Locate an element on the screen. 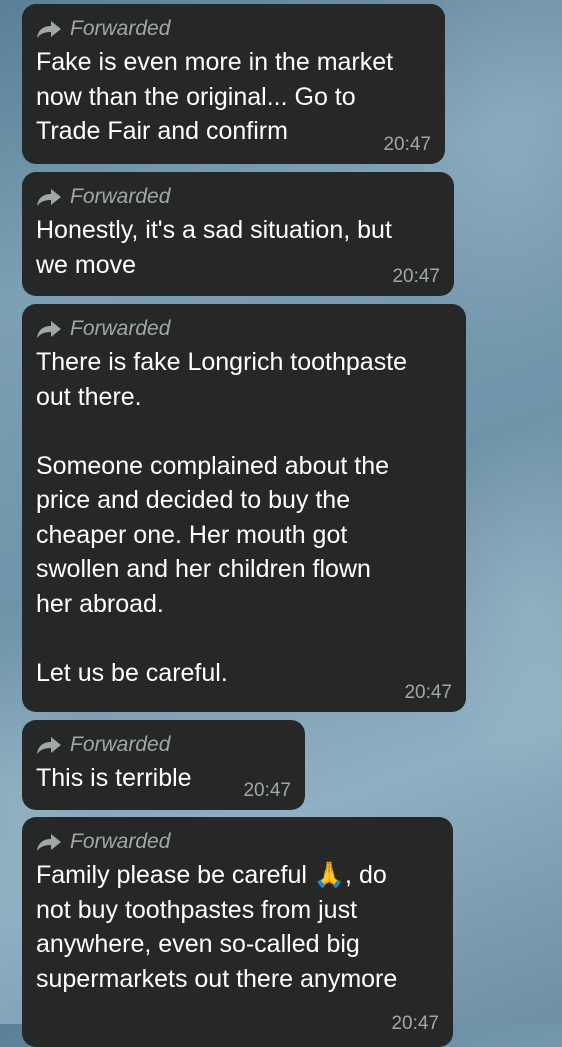 The width and height of the screenshot is (562, 1047). message-bubble: Forwarded This is terrible 20:47 is located at coordinates (163, 765).